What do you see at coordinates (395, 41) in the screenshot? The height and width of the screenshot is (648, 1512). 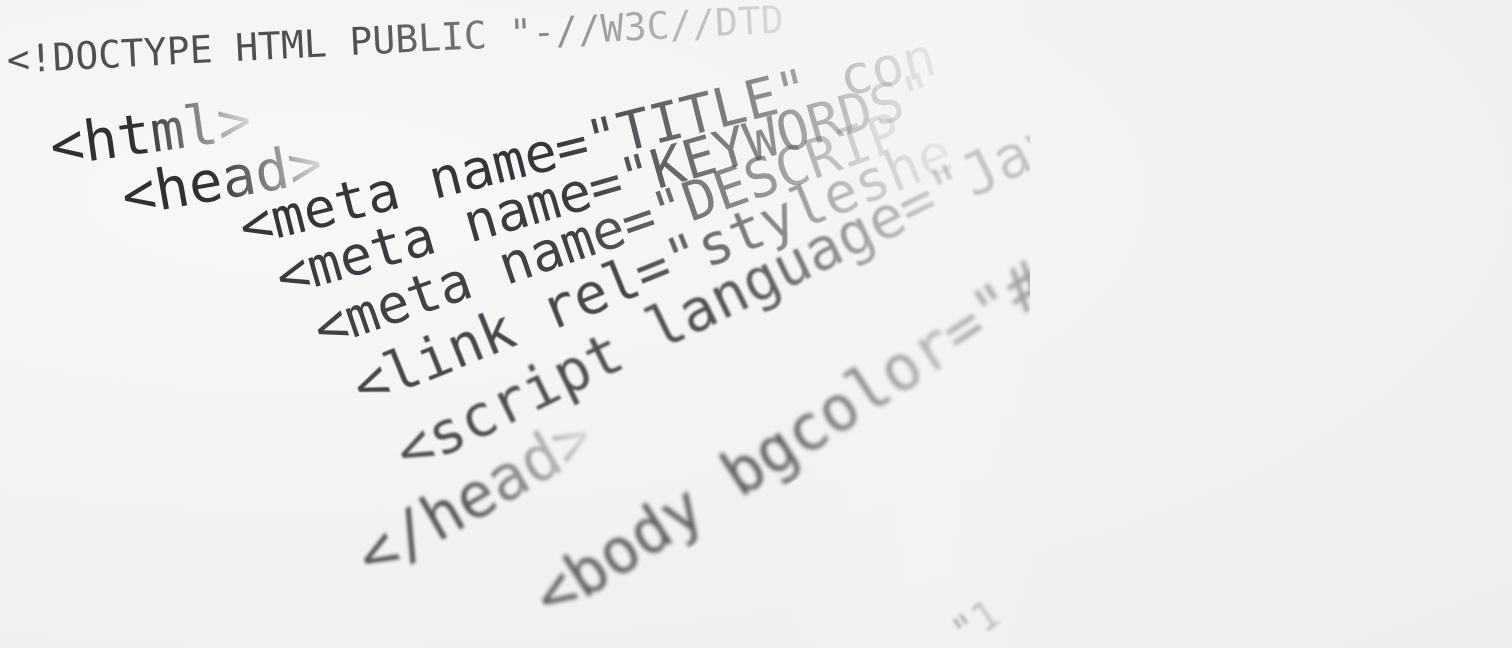 I see `doctype-line: <!DOCTYPE HTML PUBLIC "-//W3C//DTD` at bounding box center [395, 41].